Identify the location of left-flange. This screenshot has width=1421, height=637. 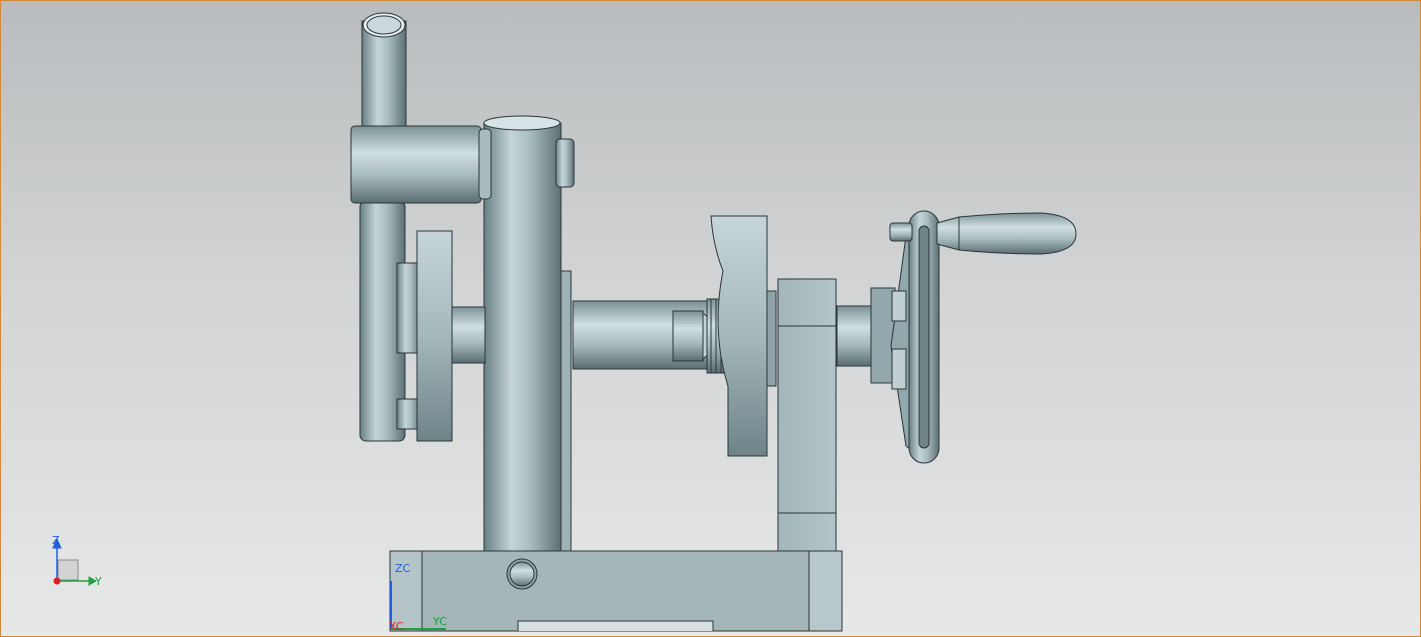
(451, 336).